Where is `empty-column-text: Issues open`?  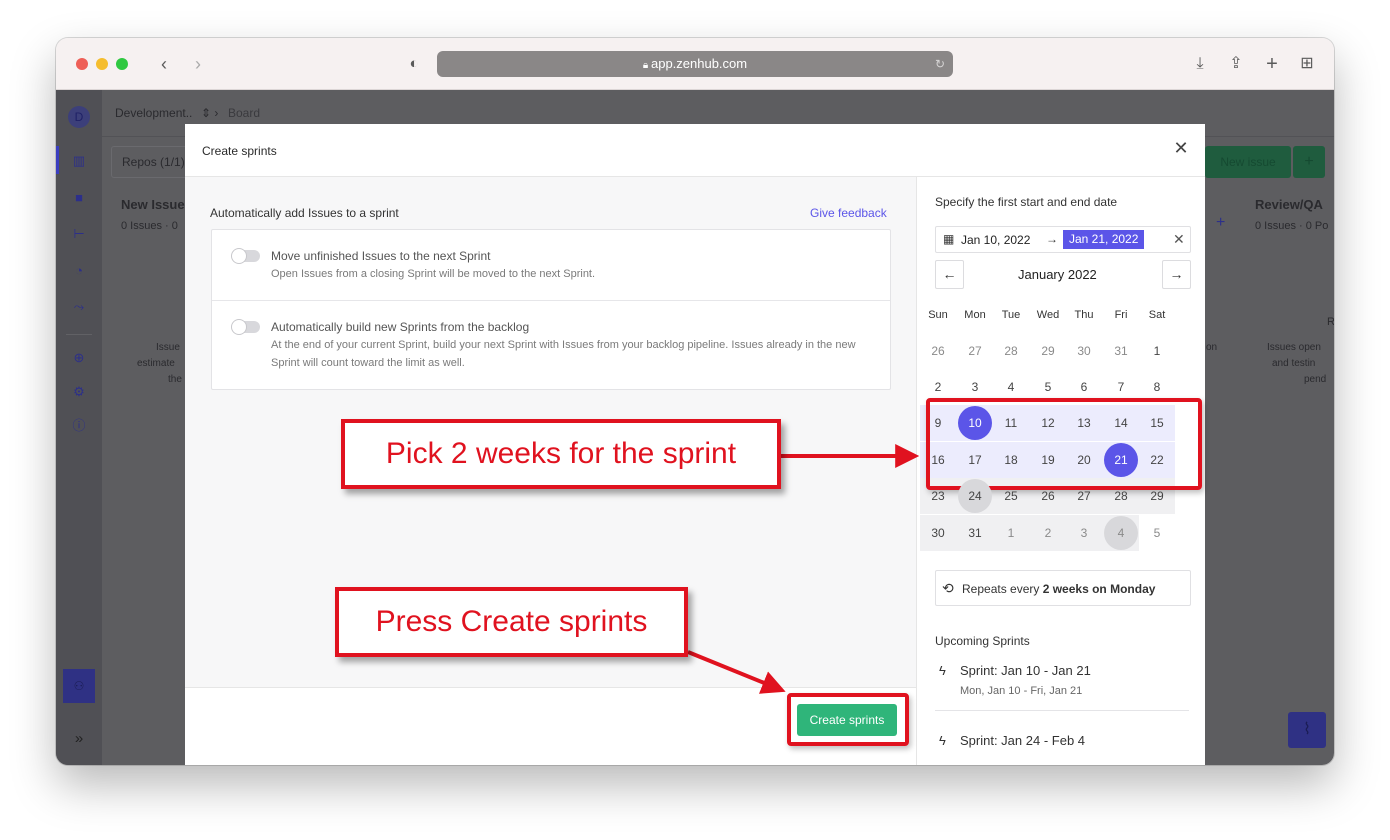 empty-column-text: Issues open is located at coordinates (1294, 347).